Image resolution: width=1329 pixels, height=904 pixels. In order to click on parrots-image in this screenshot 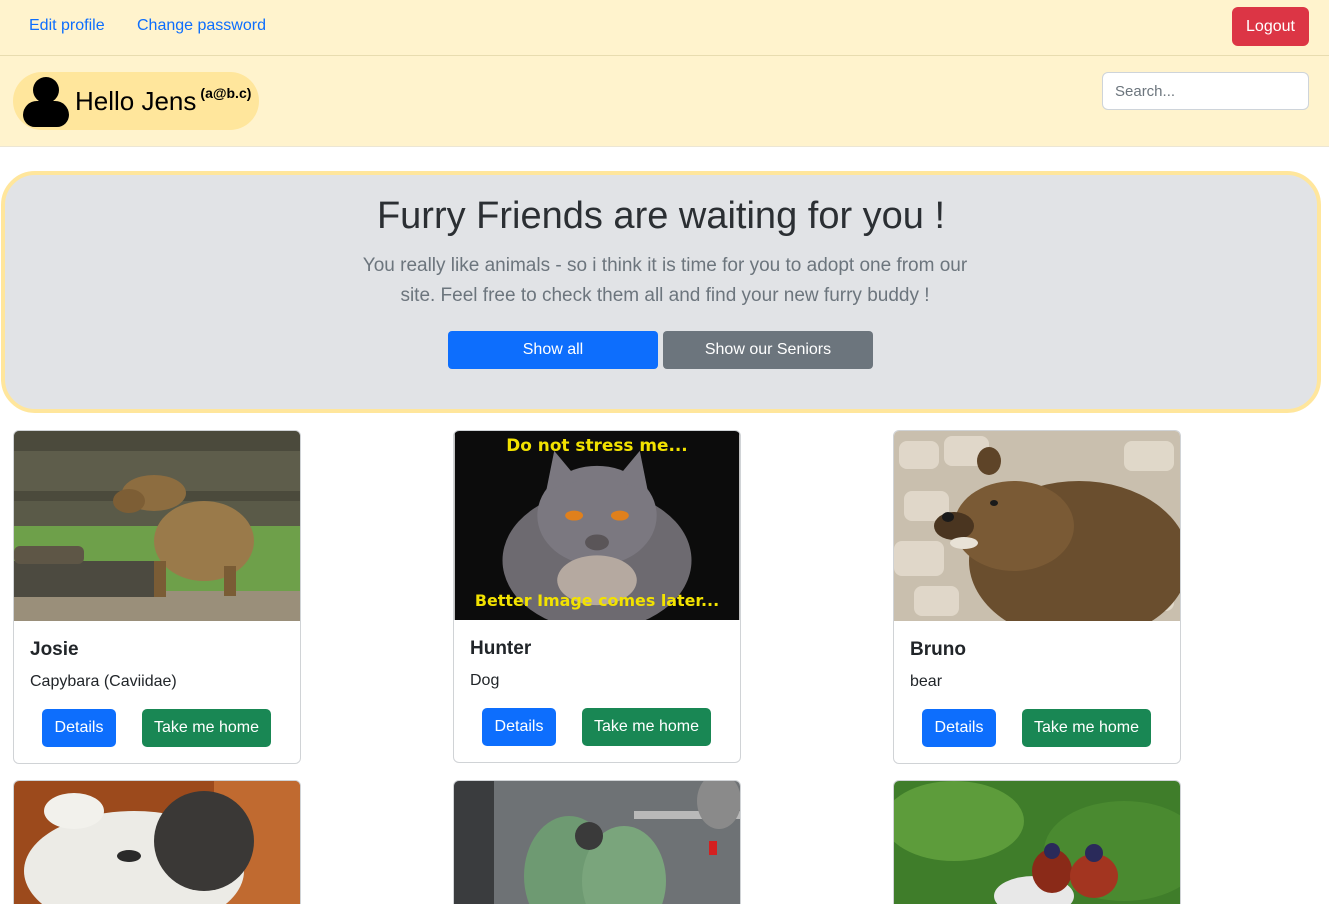, I will do `click(597, 842)`.